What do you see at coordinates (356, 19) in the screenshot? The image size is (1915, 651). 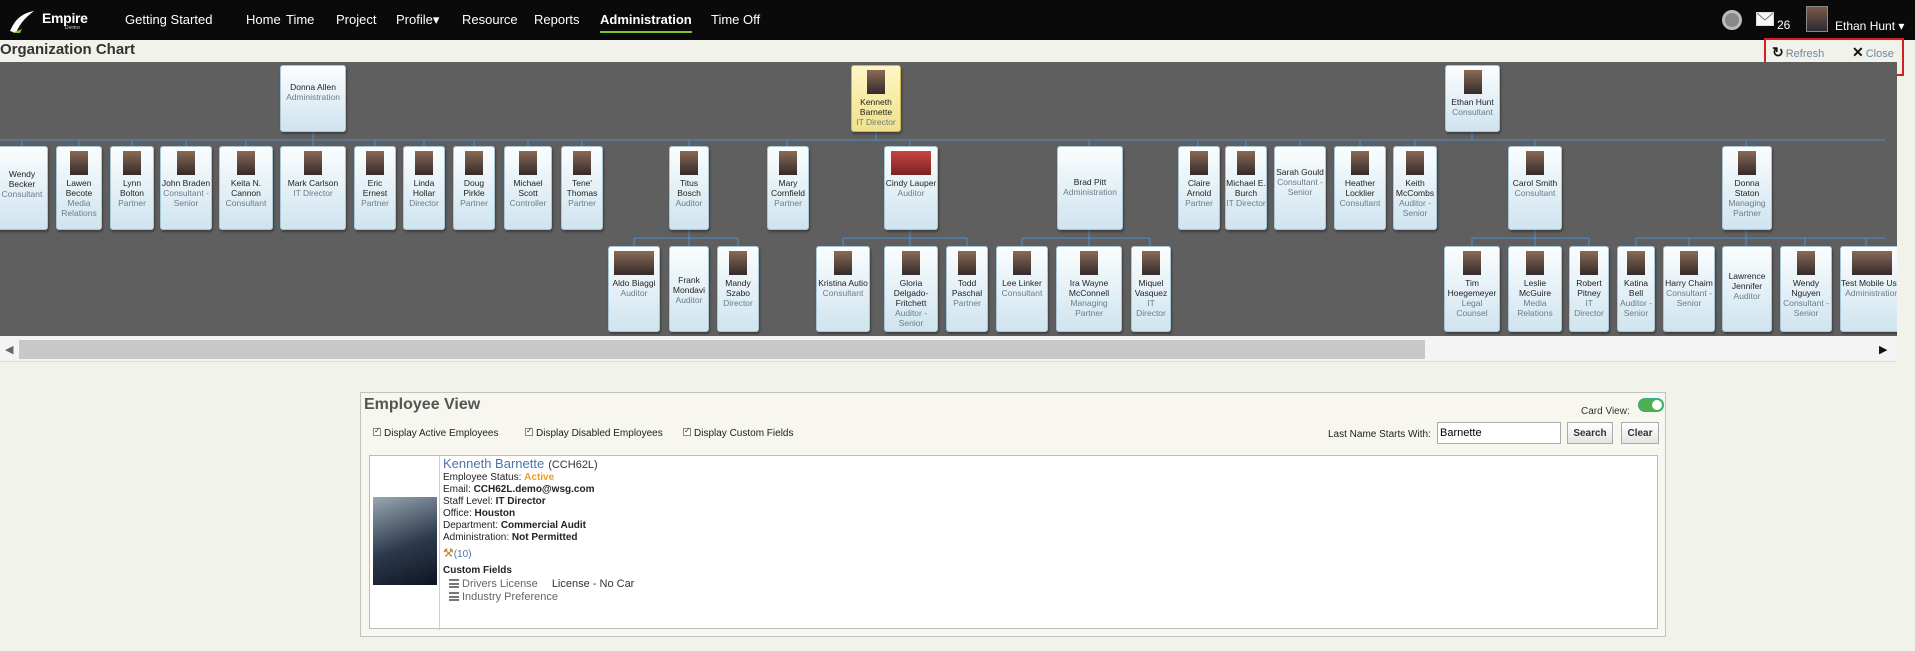 I see `nav-project: Project` at bounding box center [356, 19].